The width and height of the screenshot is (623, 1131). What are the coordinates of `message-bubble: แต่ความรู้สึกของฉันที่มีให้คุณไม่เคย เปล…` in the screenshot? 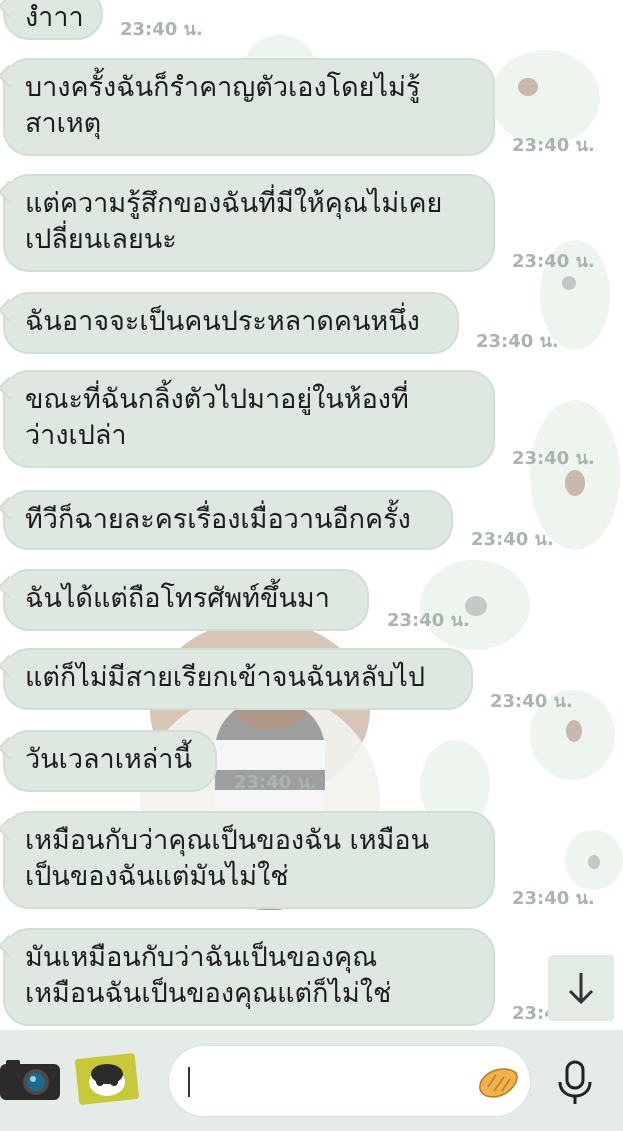 It's located at (249, 223).